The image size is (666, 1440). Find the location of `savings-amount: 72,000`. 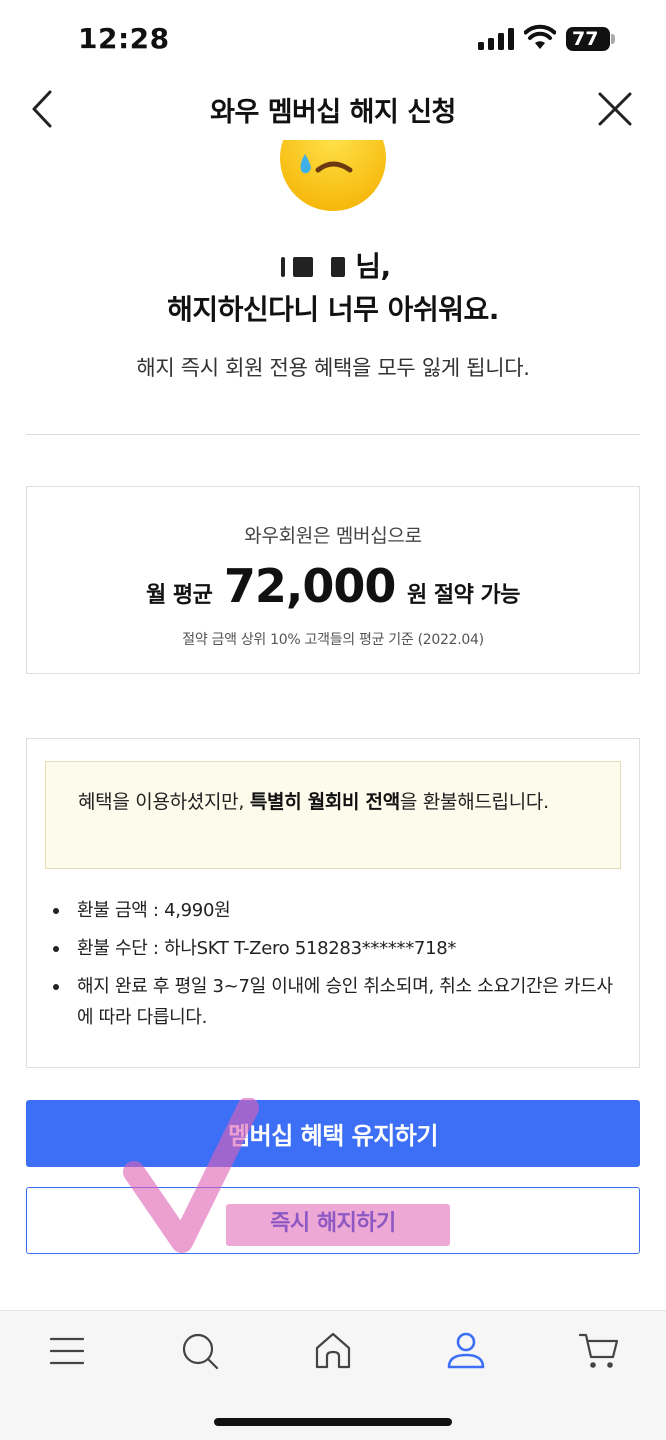

savings-amount: 72,000 is located at coordinates (310, 586).